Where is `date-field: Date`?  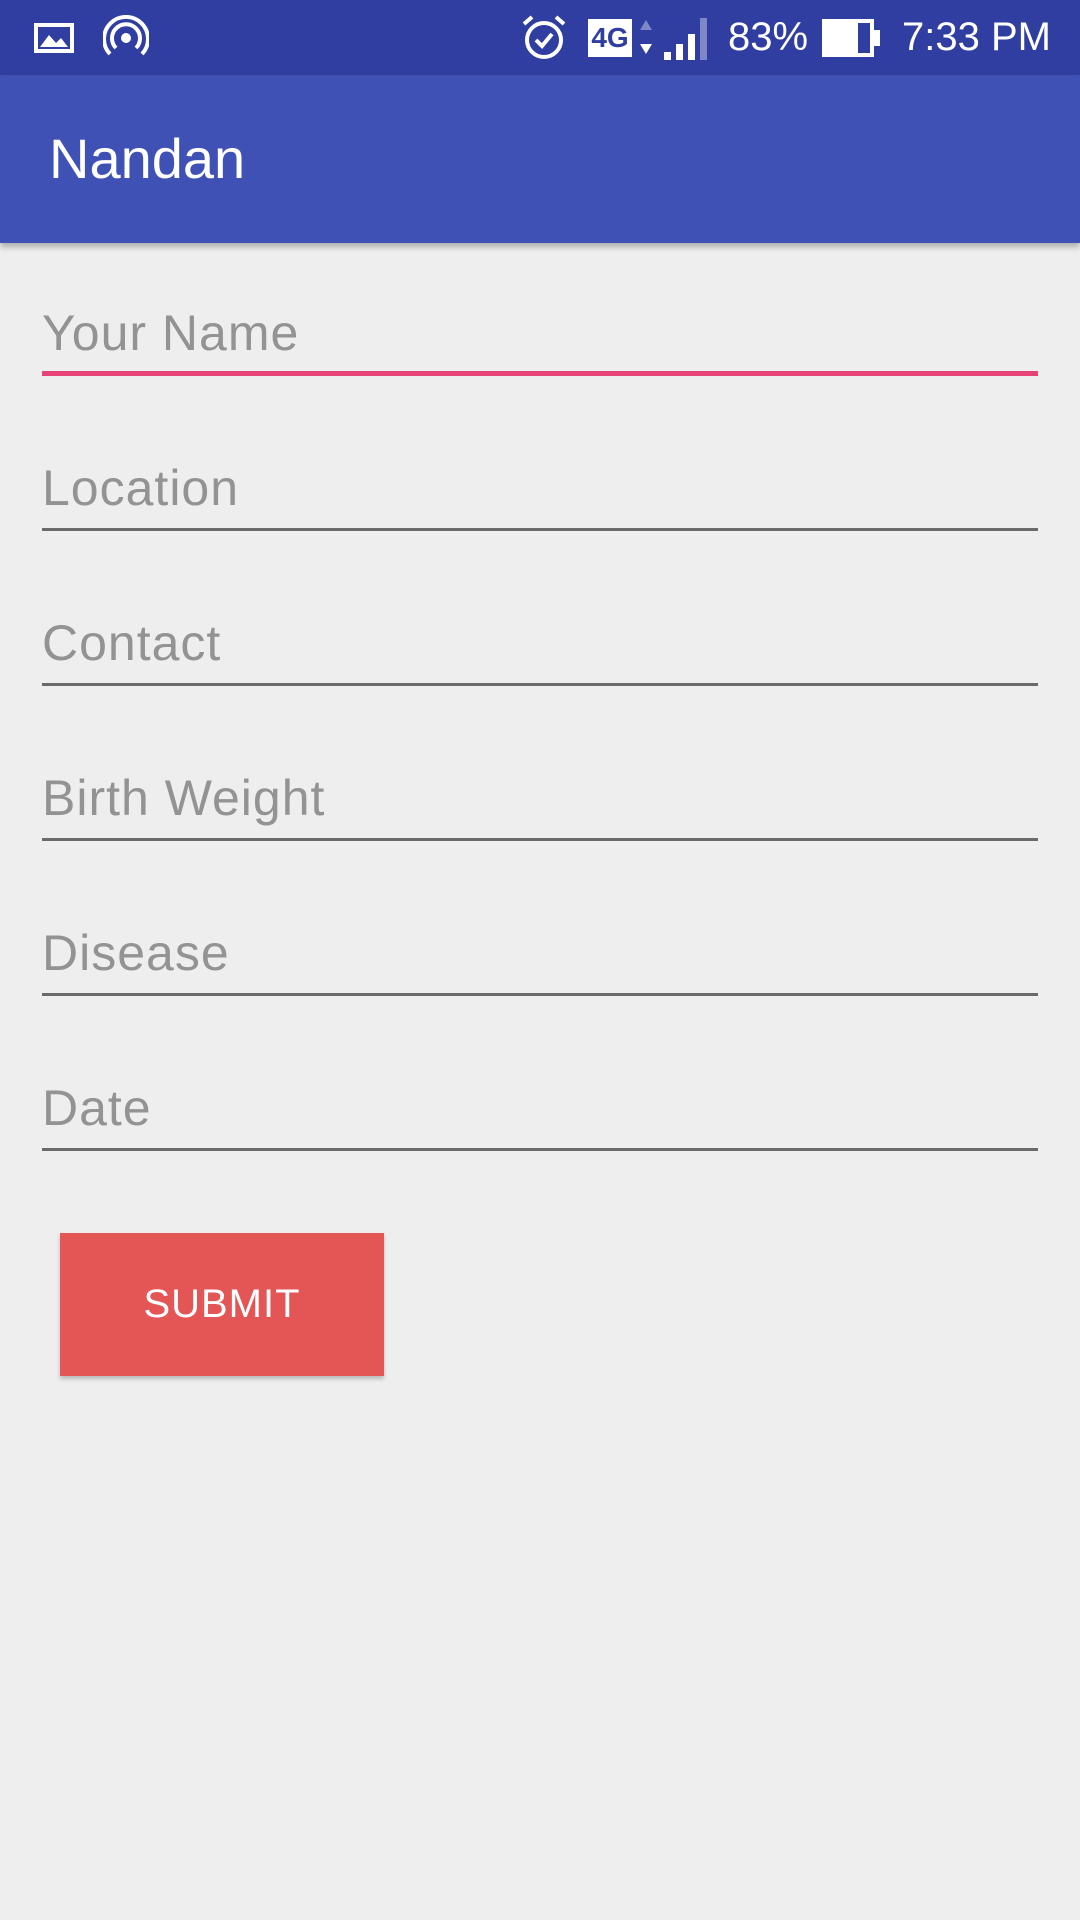
date-field: Date is located at coordinates (540, 1111).